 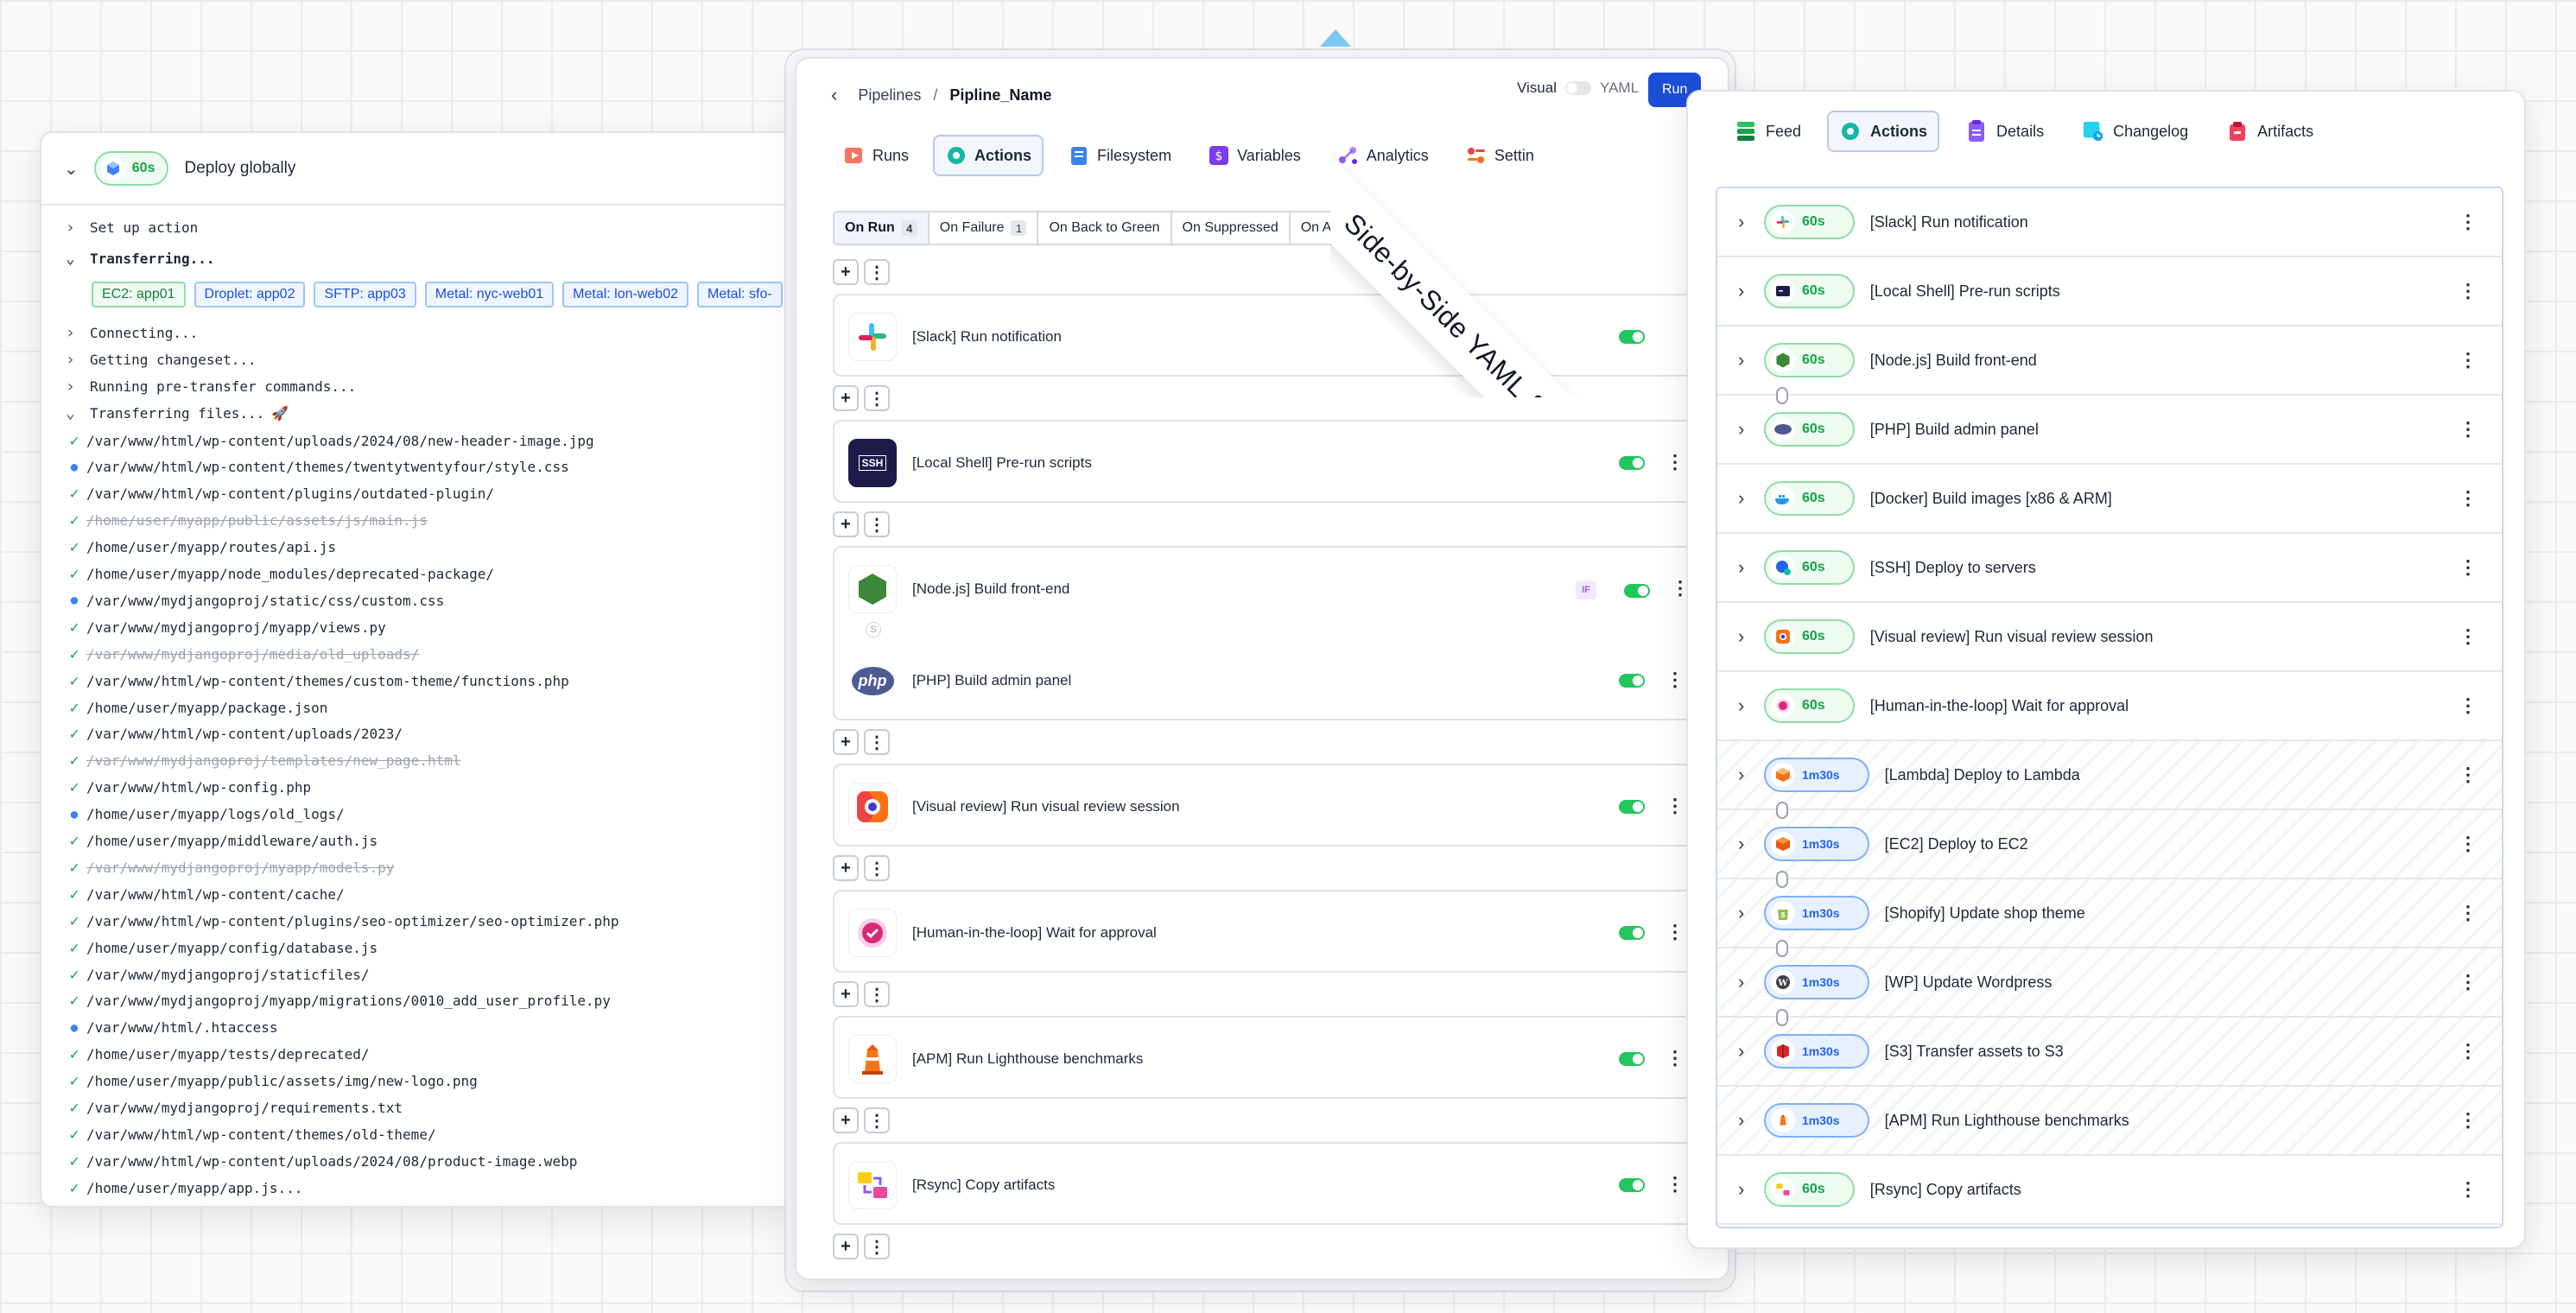 What do you see at coordinates (2109, 568) in the screenshot?
I see `run-action-item: › 60s [SSH] Deploy to servers ⋮` at bounding box center [2109, 568].